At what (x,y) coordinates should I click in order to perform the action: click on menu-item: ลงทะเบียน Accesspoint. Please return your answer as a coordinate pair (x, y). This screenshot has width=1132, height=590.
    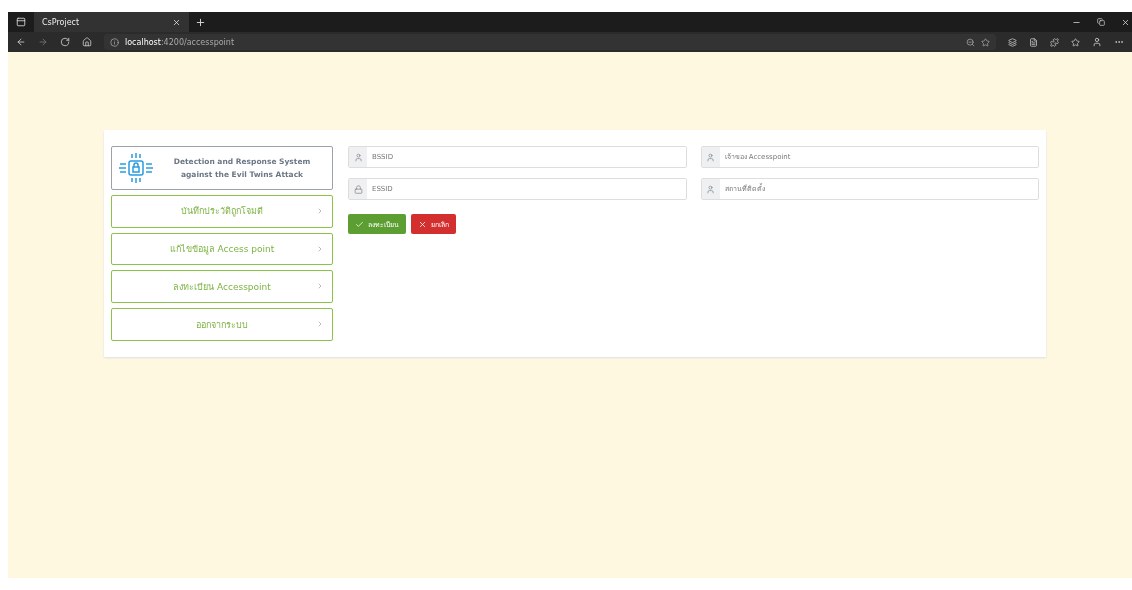
    Looking at the image, I should click on (222, 287).